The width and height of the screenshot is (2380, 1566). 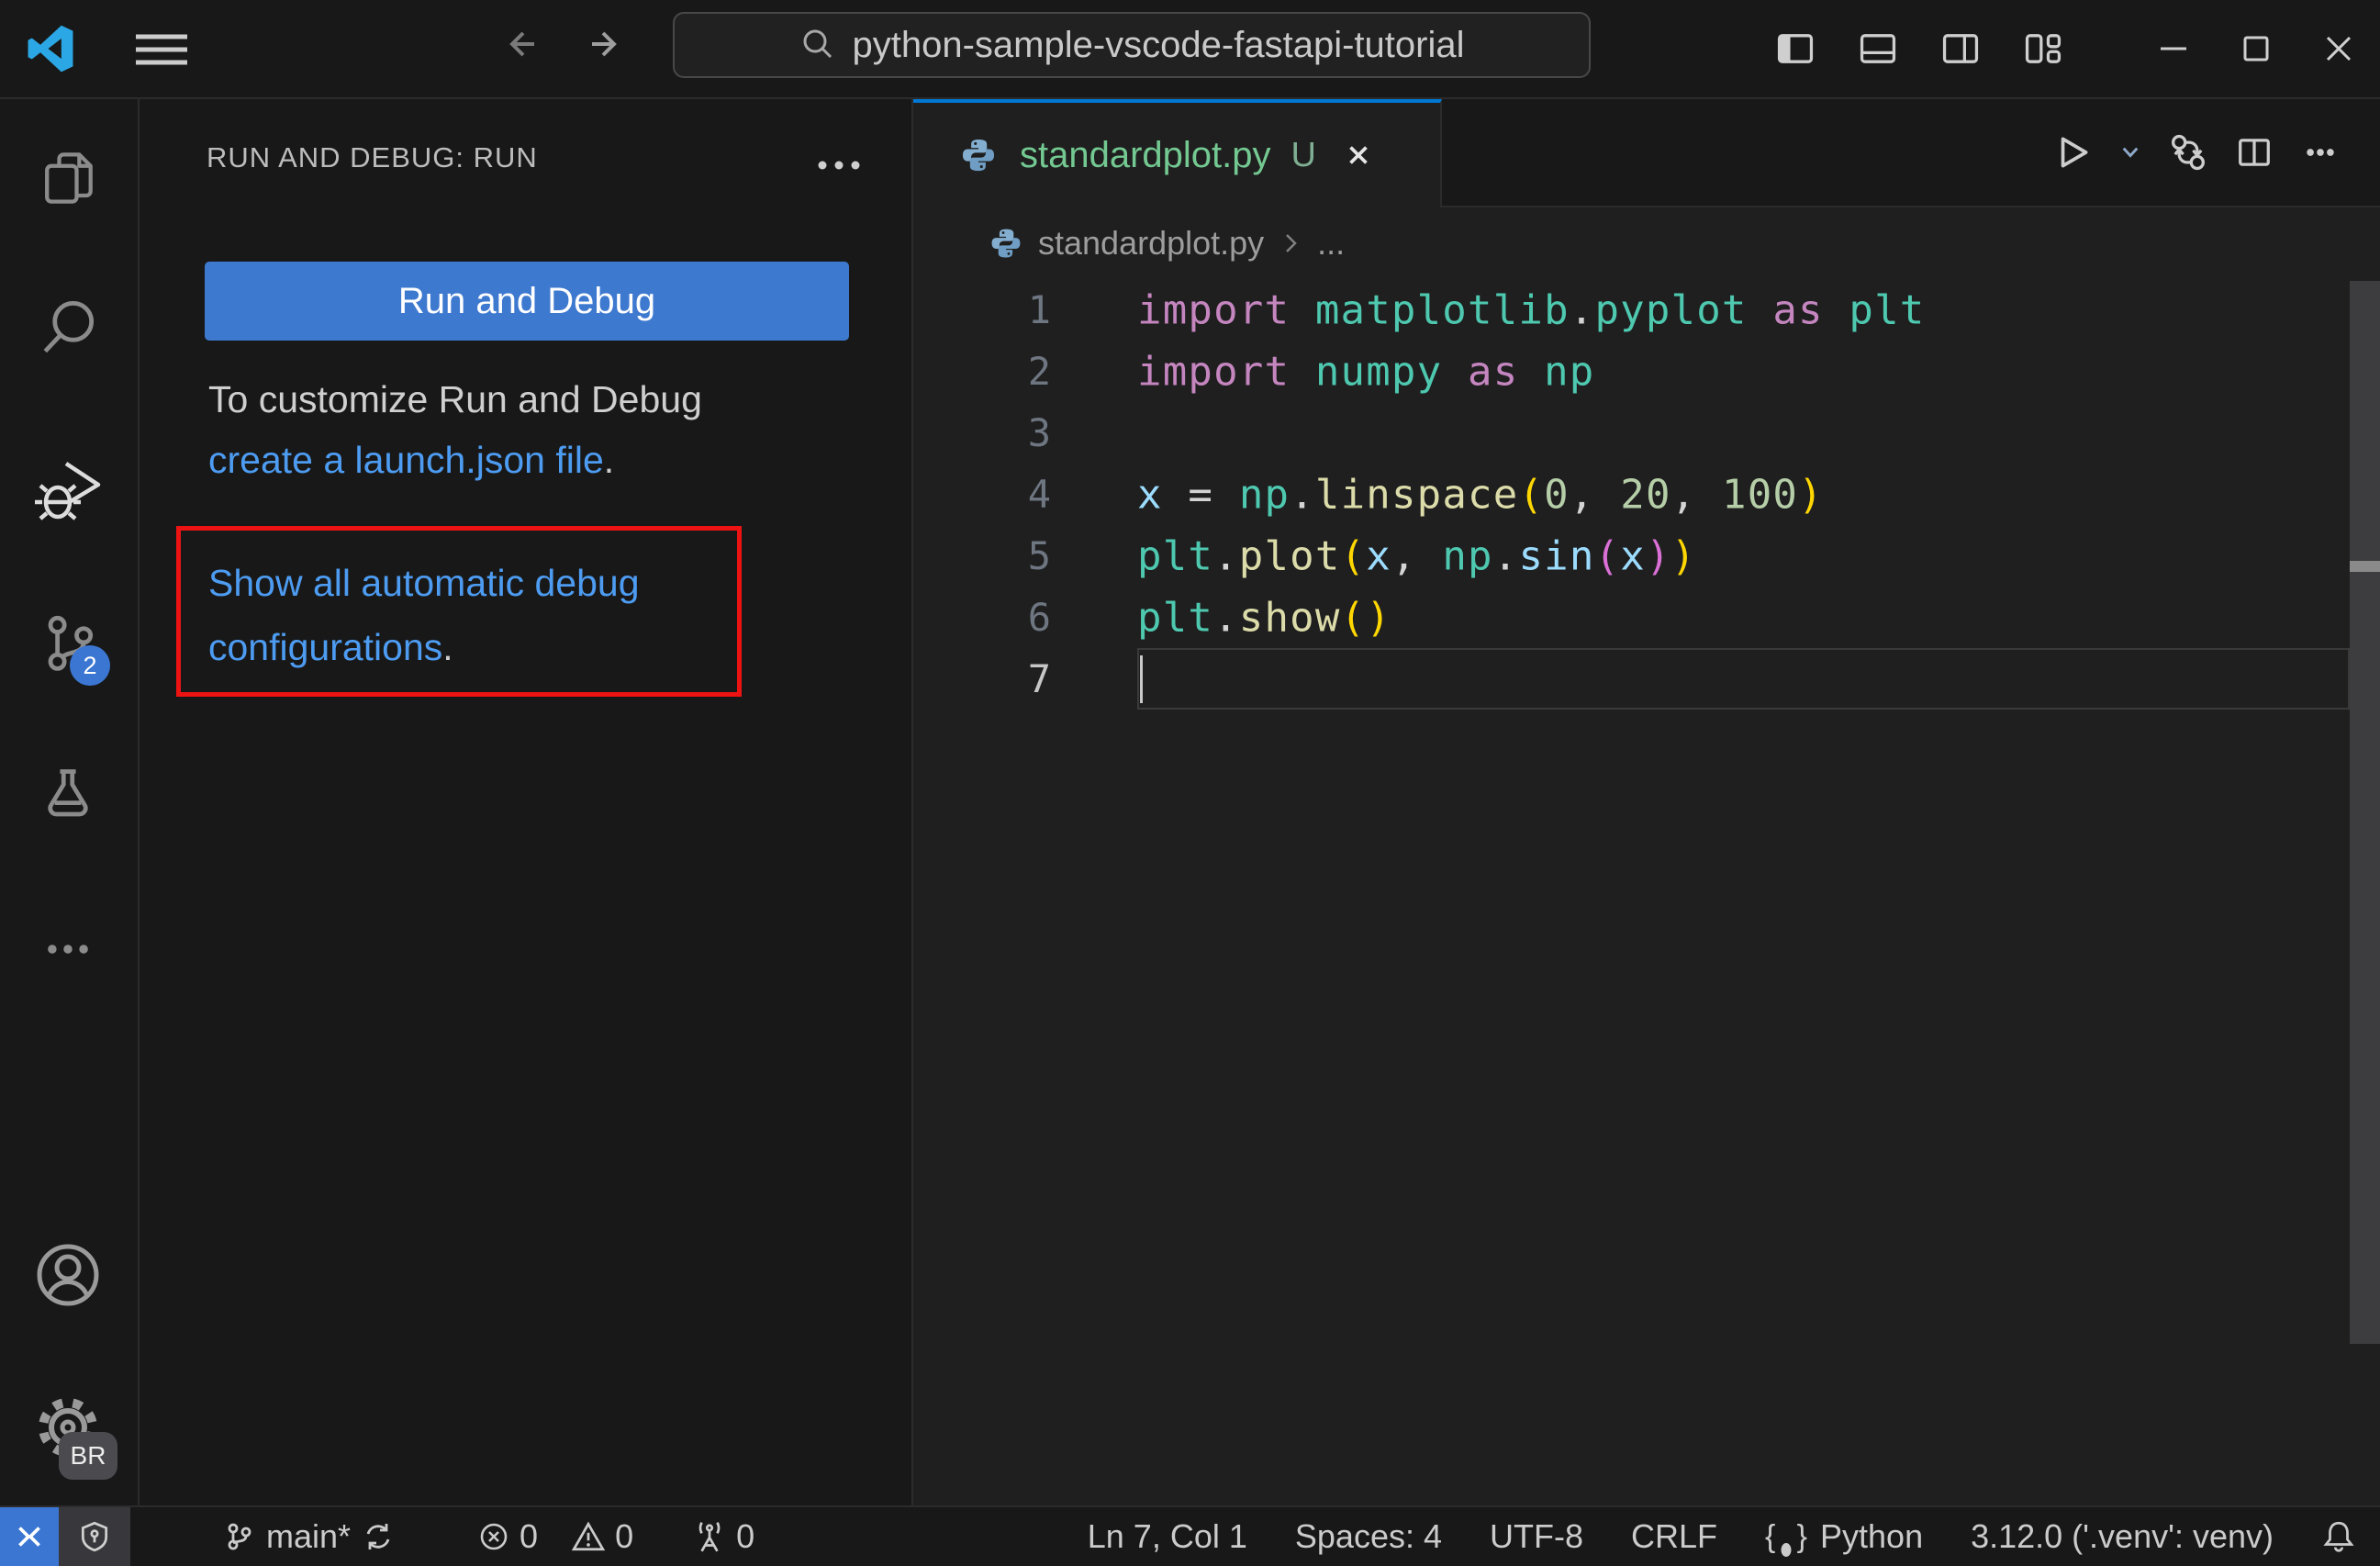 I want to click on search-icon, so click(x=817, y=45).